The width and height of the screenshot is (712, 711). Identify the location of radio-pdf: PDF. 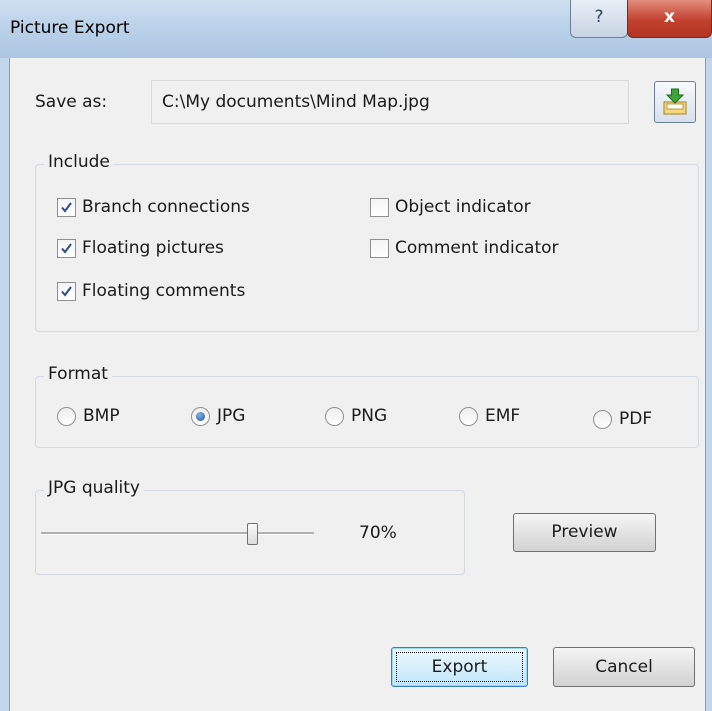
(622, 419).